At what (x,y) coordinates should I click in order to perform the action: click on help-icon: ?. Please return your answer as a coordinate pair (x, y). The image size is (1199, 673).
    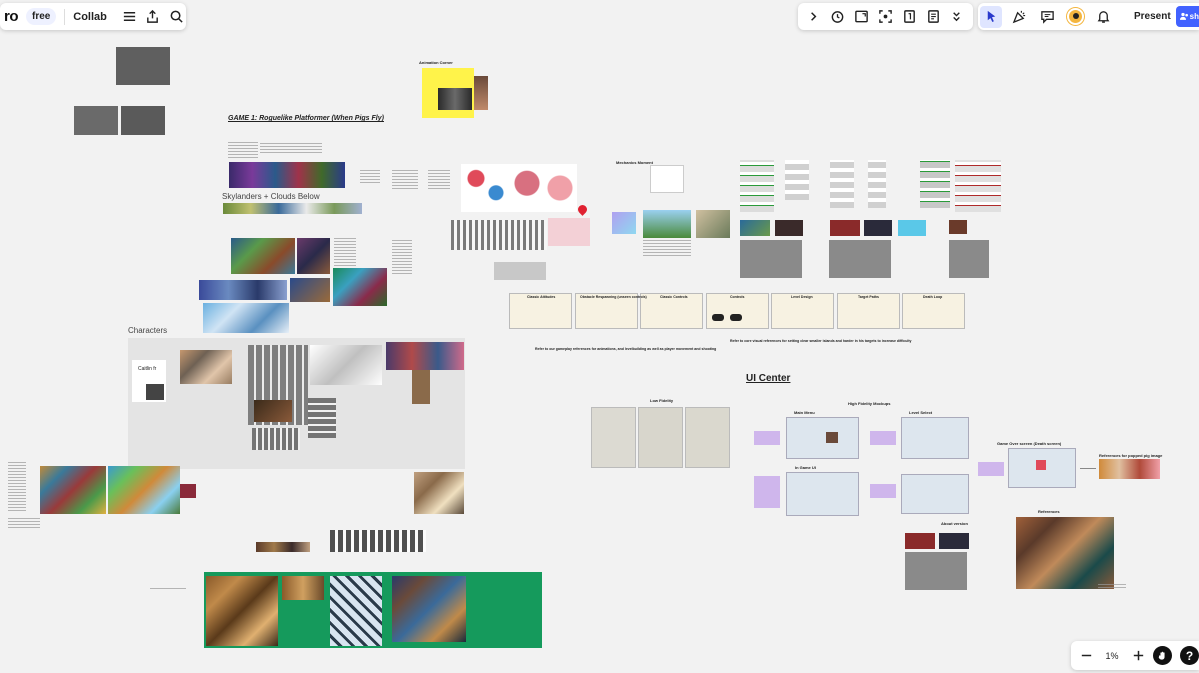
    Looking at the image, I should click on (1189, 655).